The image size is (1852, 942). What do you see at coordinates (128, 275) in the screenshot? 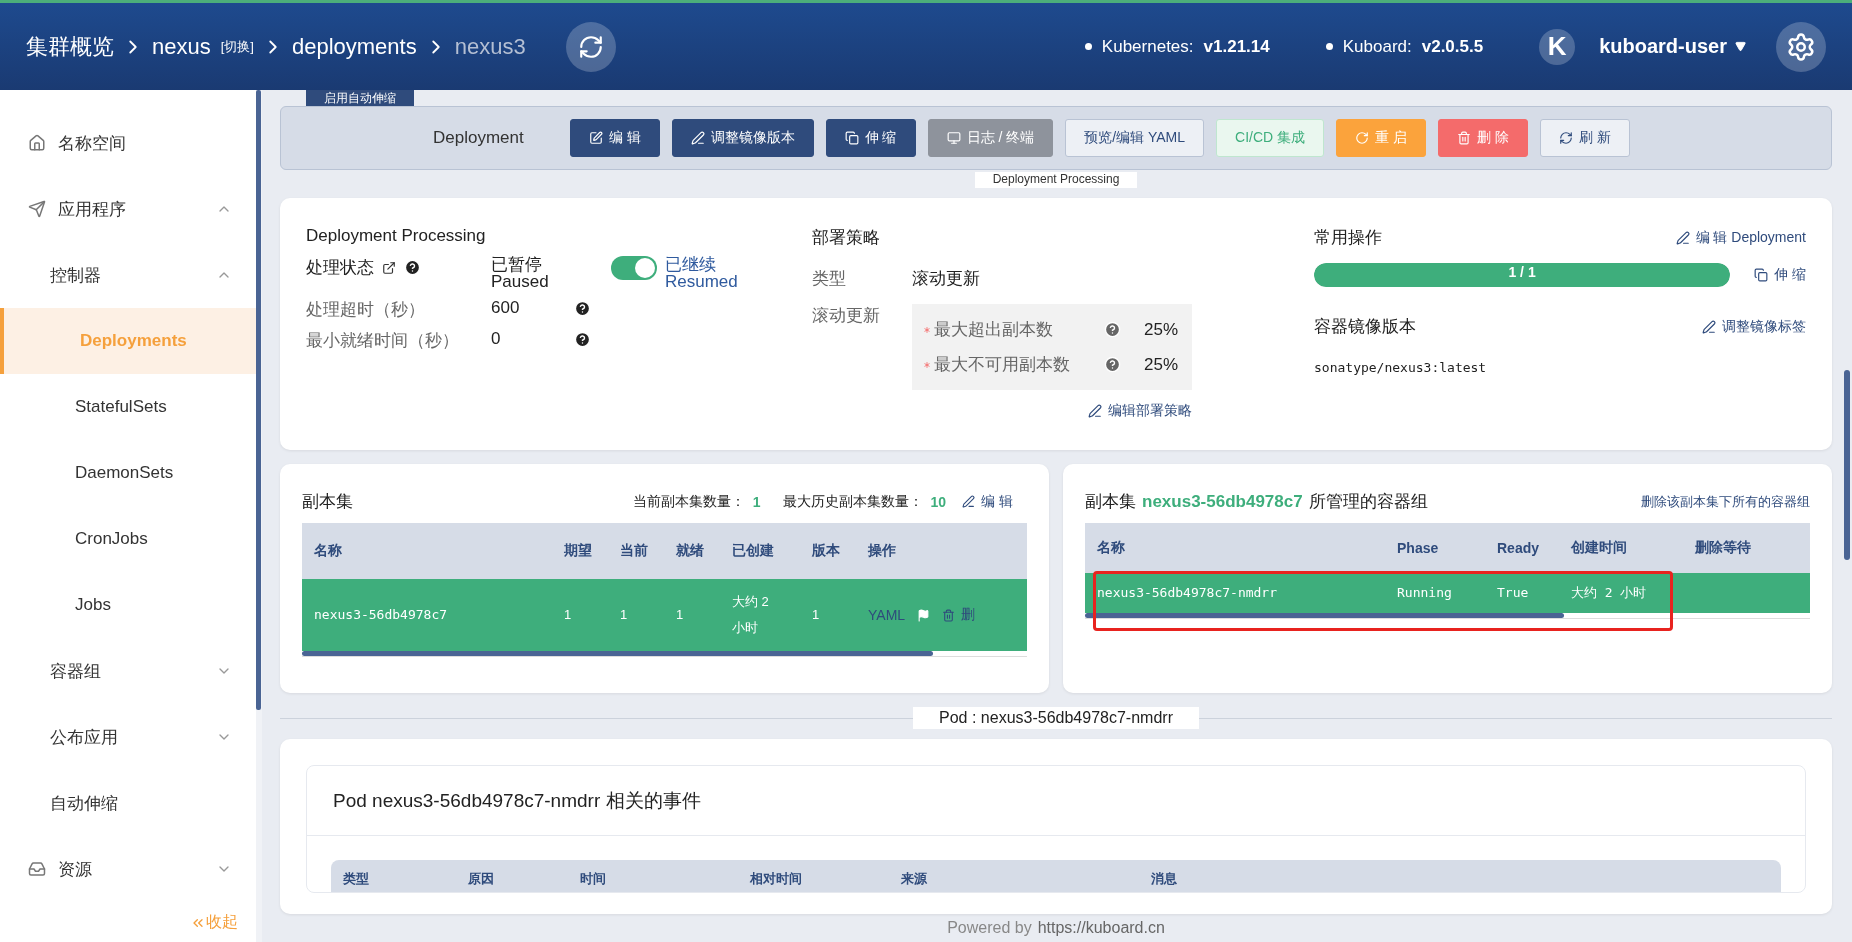
I see `sidebar-item: 控制器` at bounding box center [128, 275].